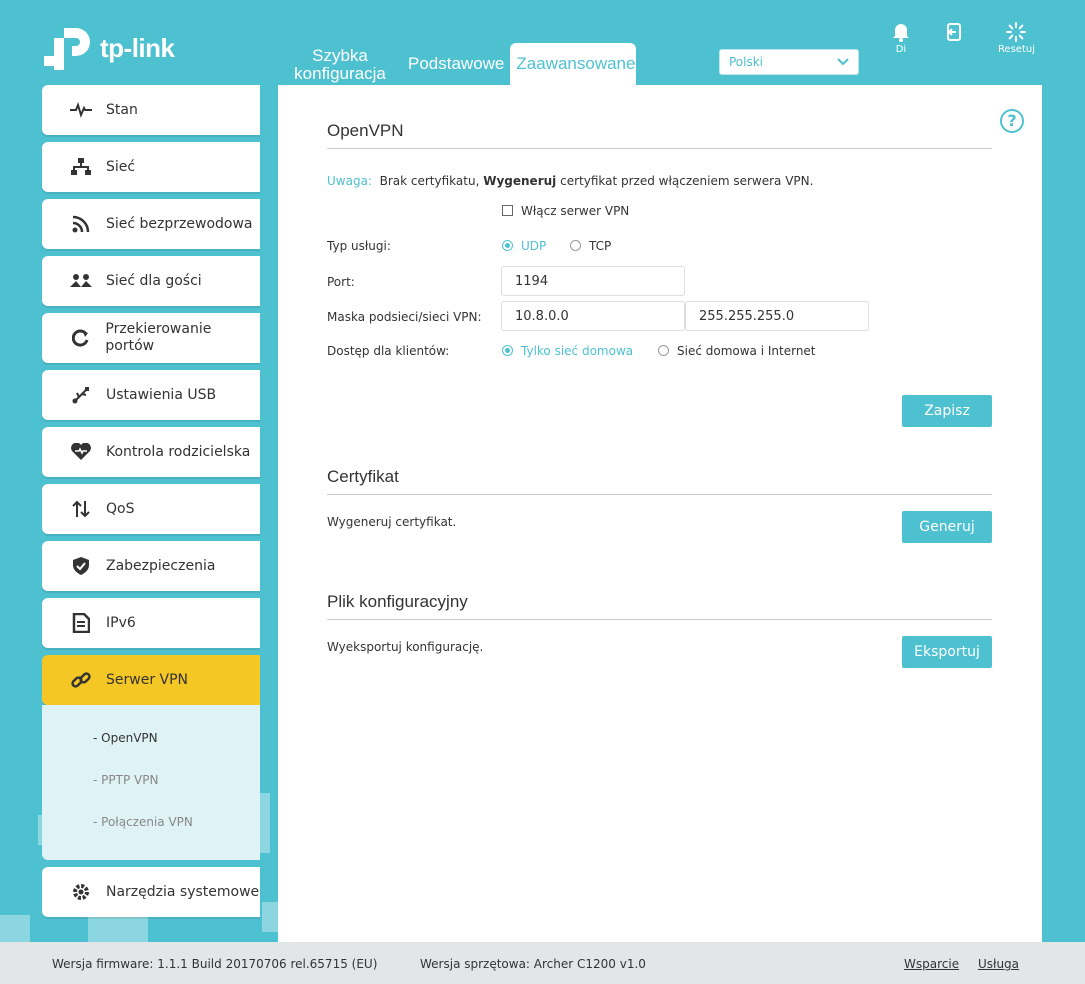  Describe the element at coordinates (147, 679) in the screenshot. I see `sidebar-item-label: Serwer VPN` at that location.